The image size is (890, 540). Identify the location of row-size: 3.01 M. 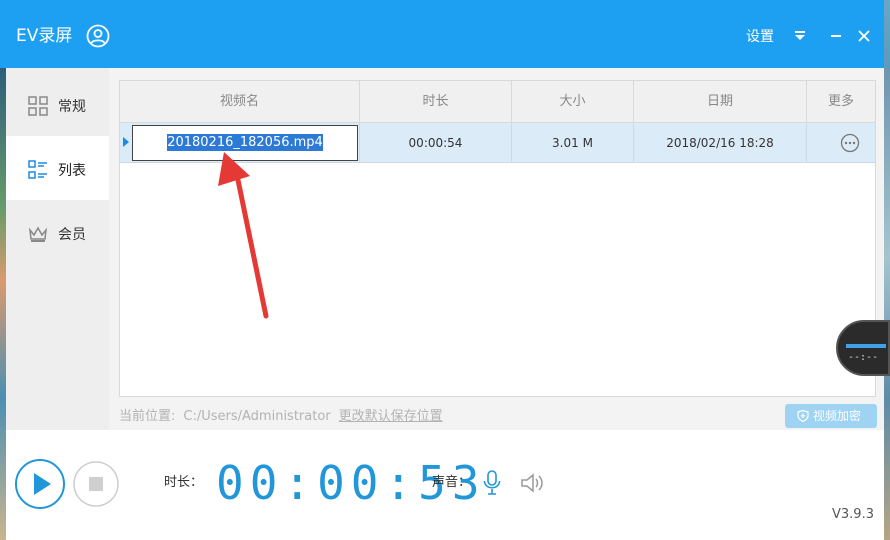
(573, 143).